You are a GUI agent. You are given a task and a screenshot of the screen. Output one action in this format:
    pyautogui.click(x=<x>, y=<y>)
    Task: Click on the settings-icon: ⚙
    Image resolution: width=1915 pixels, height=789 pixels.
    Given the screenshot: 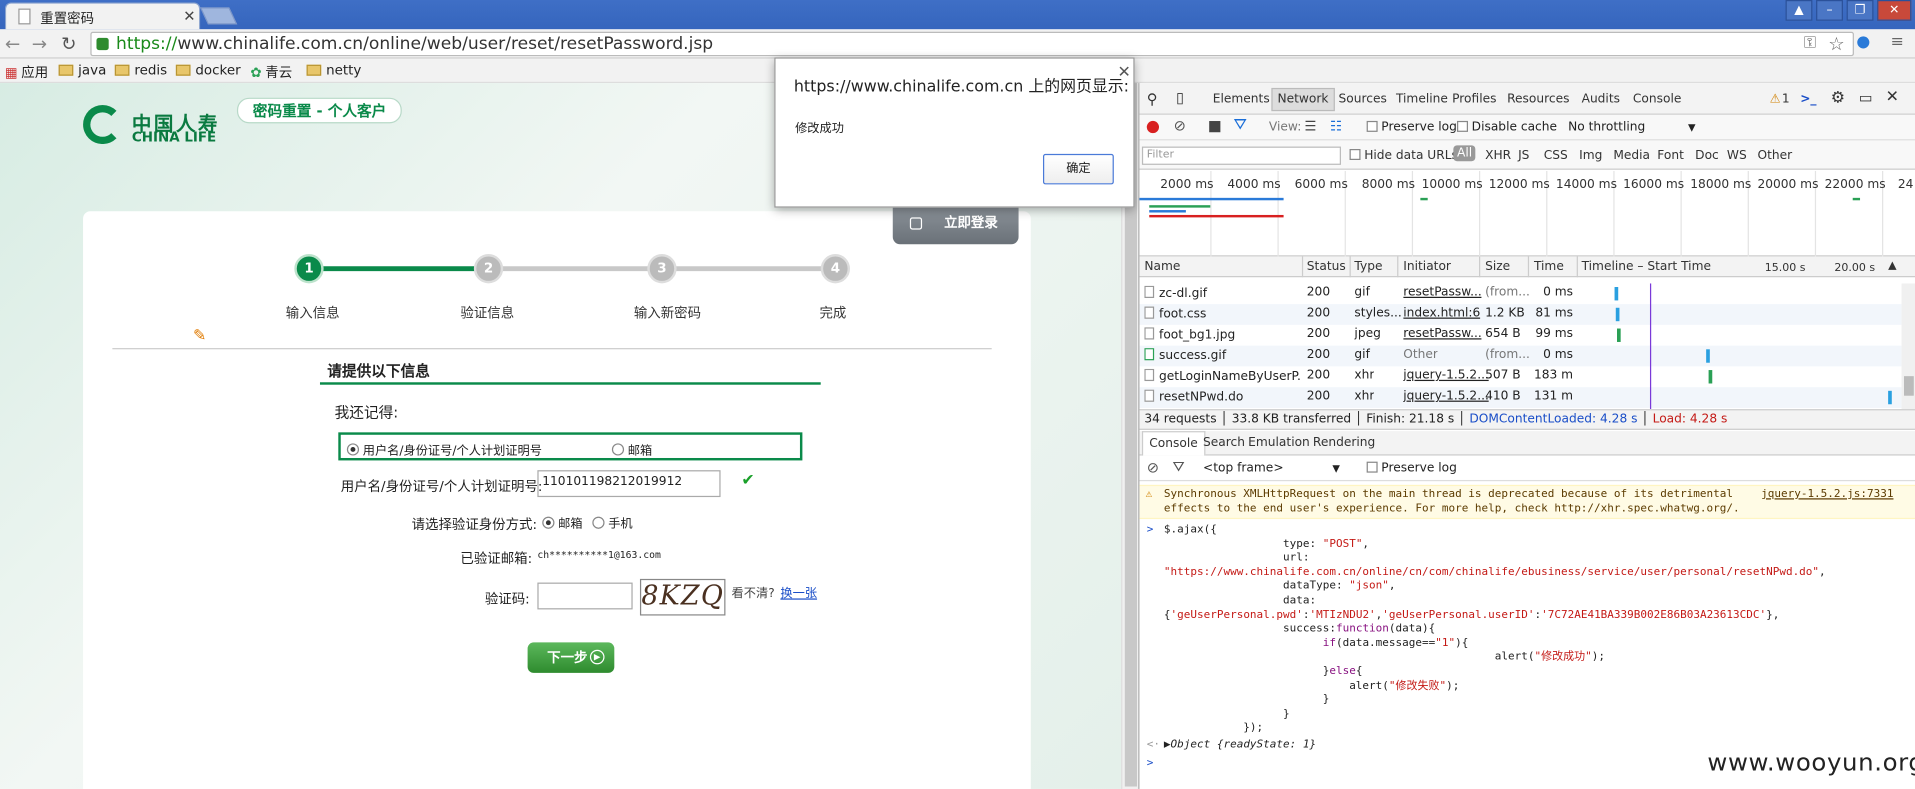 What is the action you would take?
    pyautogui.click(x=1838, y=98)
    